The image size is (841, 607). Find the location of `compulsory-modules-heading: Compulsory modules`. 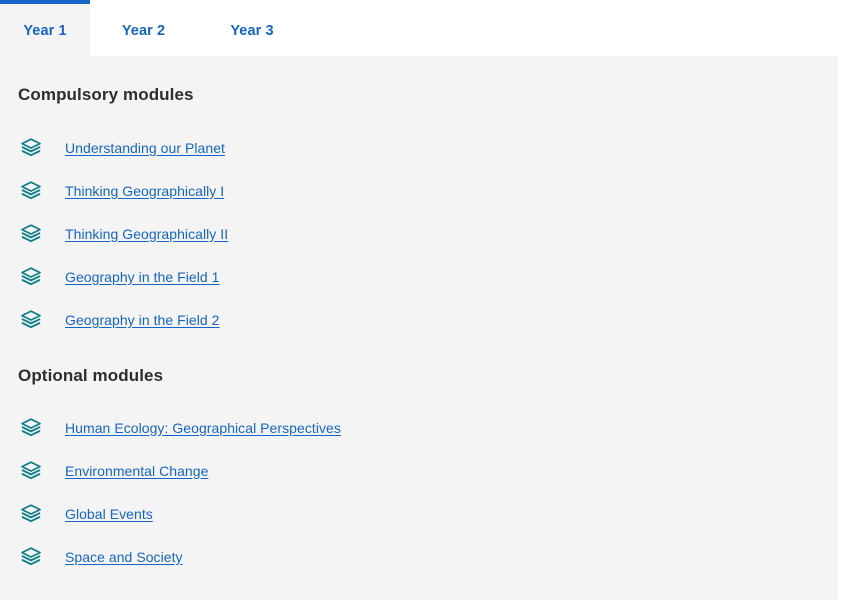

compulsory-modules-heading: Compulsory modules is located at coordinates (106, 94).